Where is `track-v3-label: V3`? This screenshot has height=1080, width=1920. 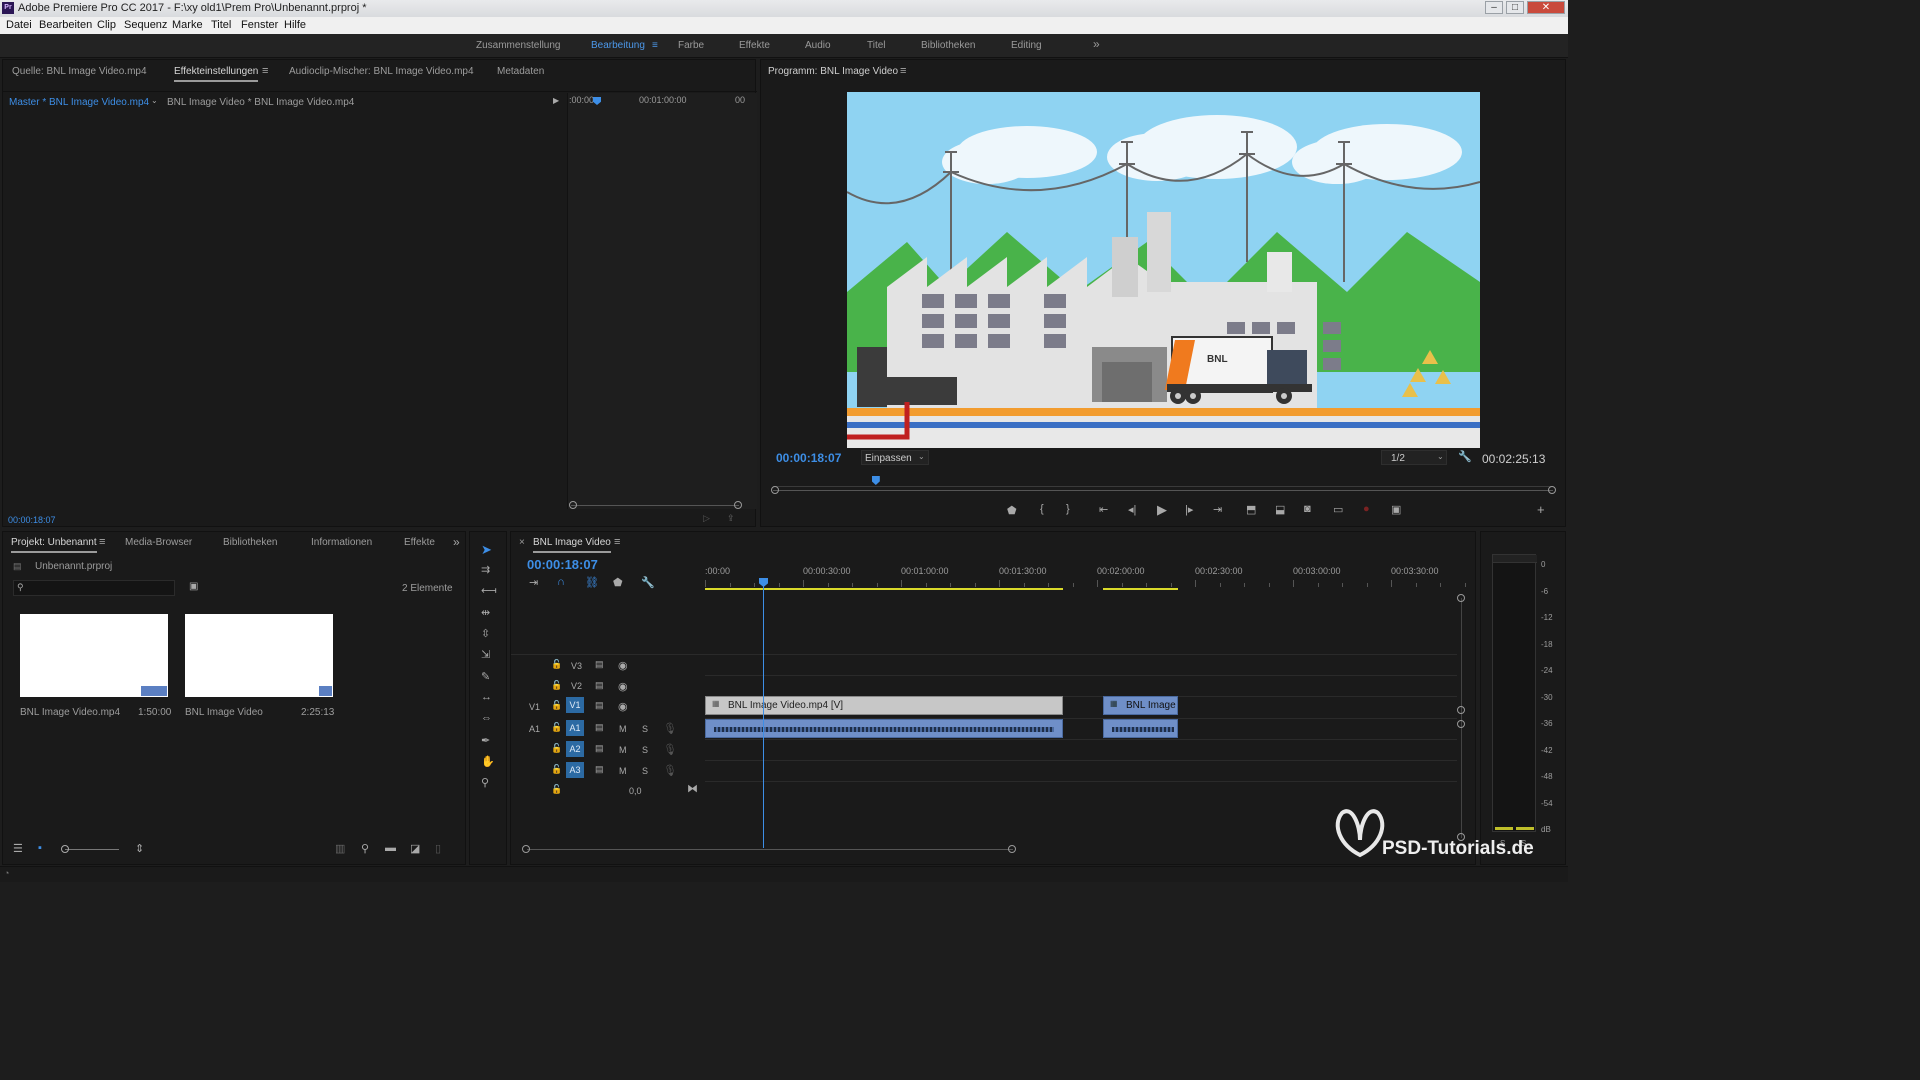 track-v3-label: V3 is located at coordinates (576, 666).